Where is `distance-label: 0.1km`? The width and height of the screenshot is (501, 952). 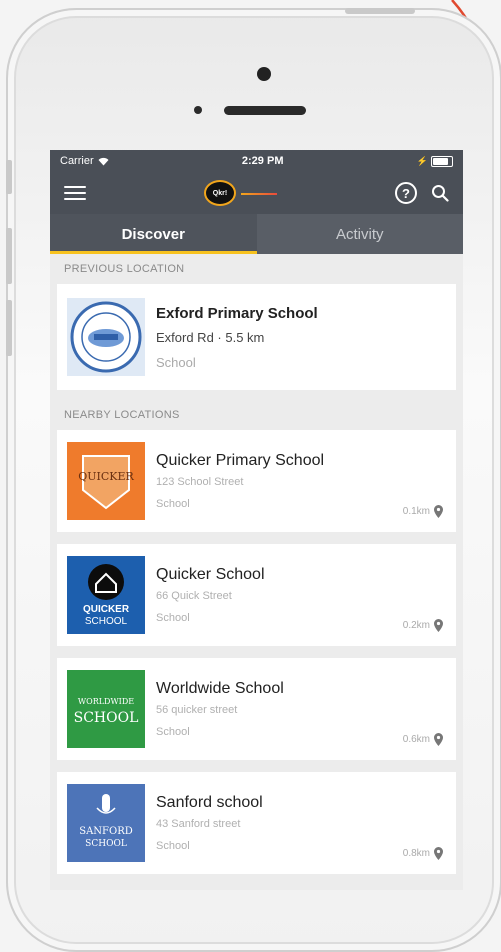
distance-label: 0.1km is located at coordinates (423, 511).